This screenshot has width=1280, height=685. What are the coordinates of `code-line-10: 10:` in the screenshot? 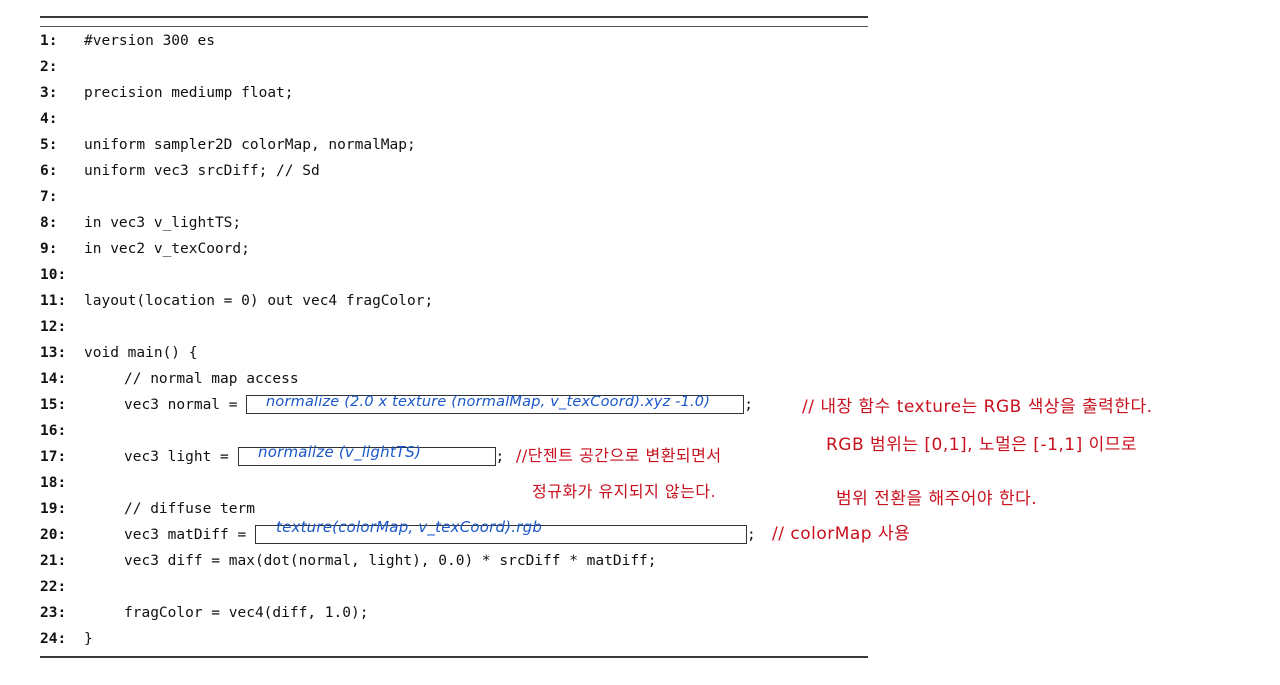 It's located at (62, 275).